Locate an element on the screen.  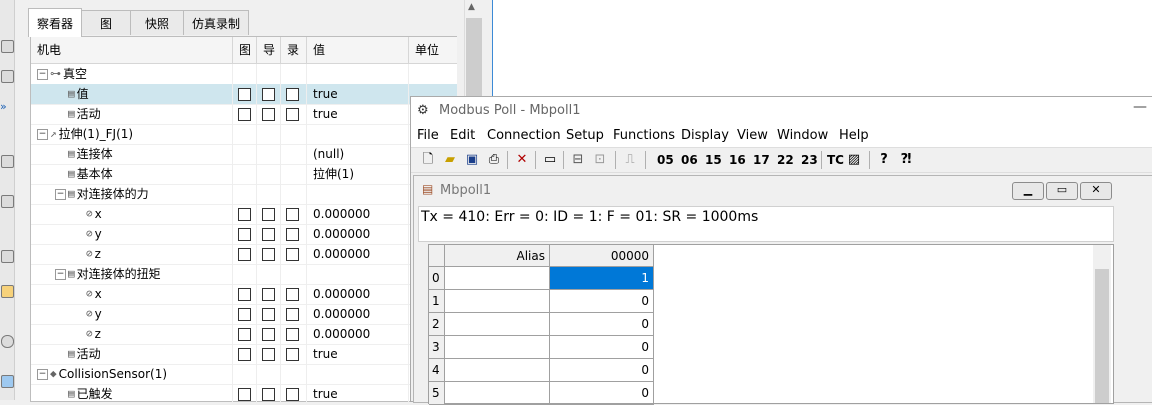
circle-tool-icon is located at coordinates (7, 341).